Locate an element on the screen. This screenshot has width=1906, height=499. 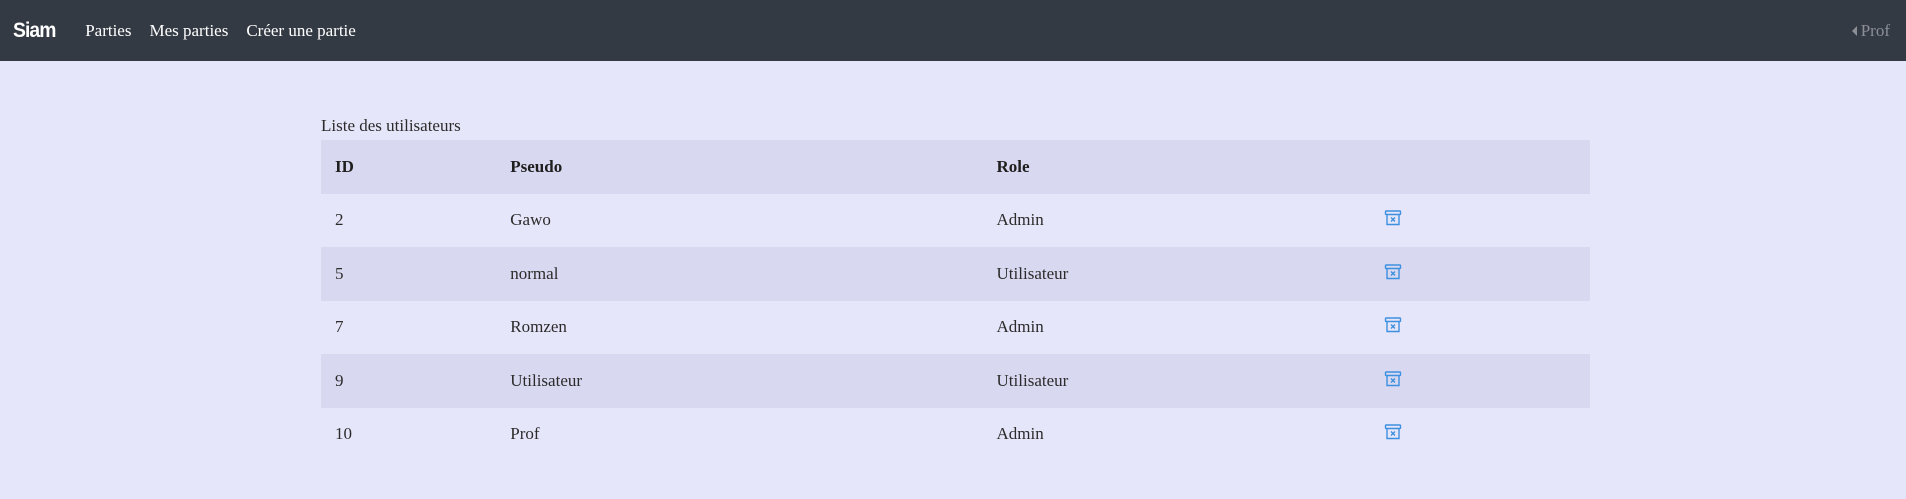
cell-id: 5 is located at coordinates (339, 273).